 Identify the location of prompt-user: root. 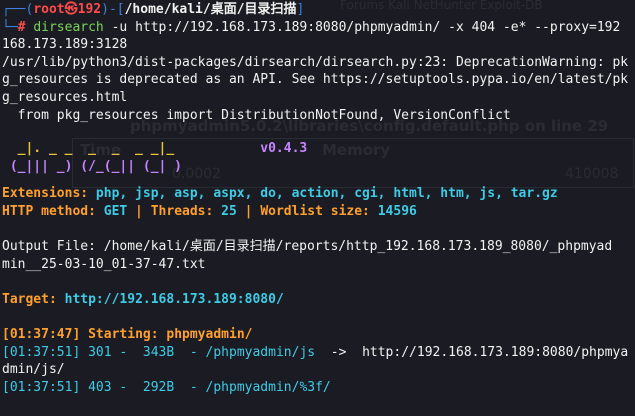
(49, 9).